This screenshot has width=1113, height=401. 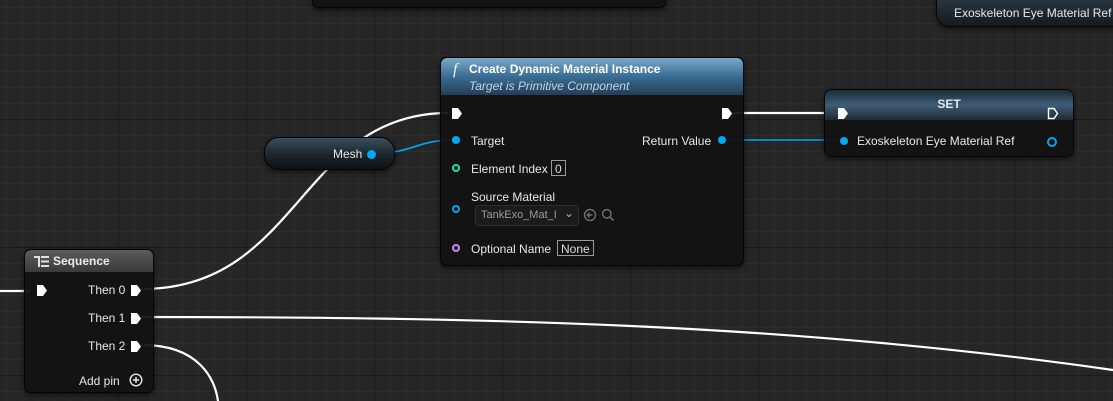 I want to click on set-exec-out-pin, so click(x=1053, y=113).